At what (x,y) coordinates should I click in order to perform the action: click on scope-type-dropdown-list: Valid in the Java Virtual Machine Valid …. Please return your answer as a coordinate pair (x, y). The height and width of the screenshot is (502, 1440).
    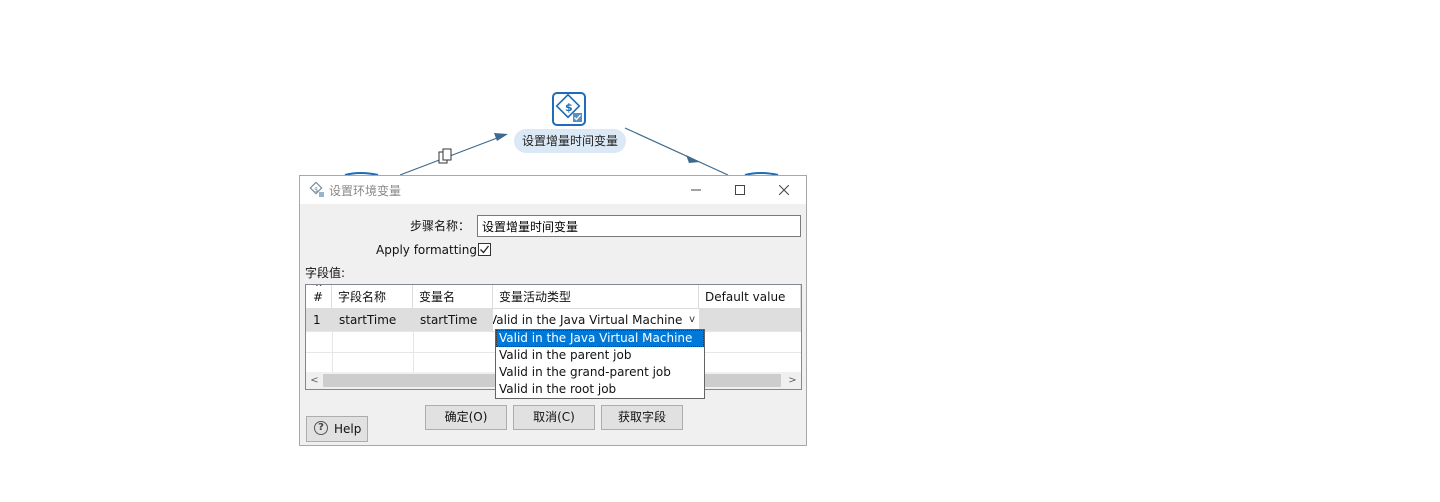
    Looking at the image, I should click on (600, 364).